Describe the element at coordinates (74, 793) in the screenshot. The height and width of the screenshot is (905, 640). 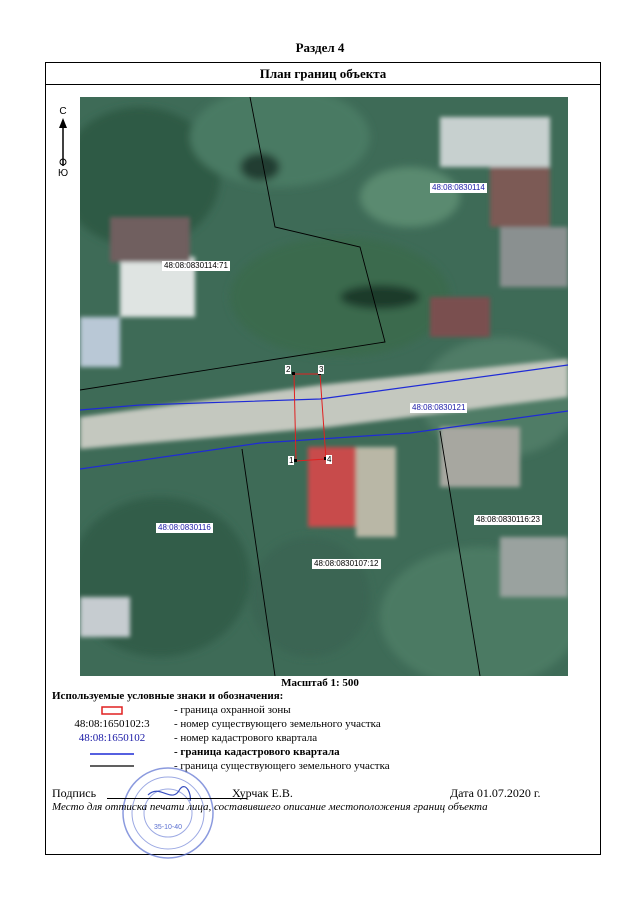
I see `signature-label: Подпись` at that location.